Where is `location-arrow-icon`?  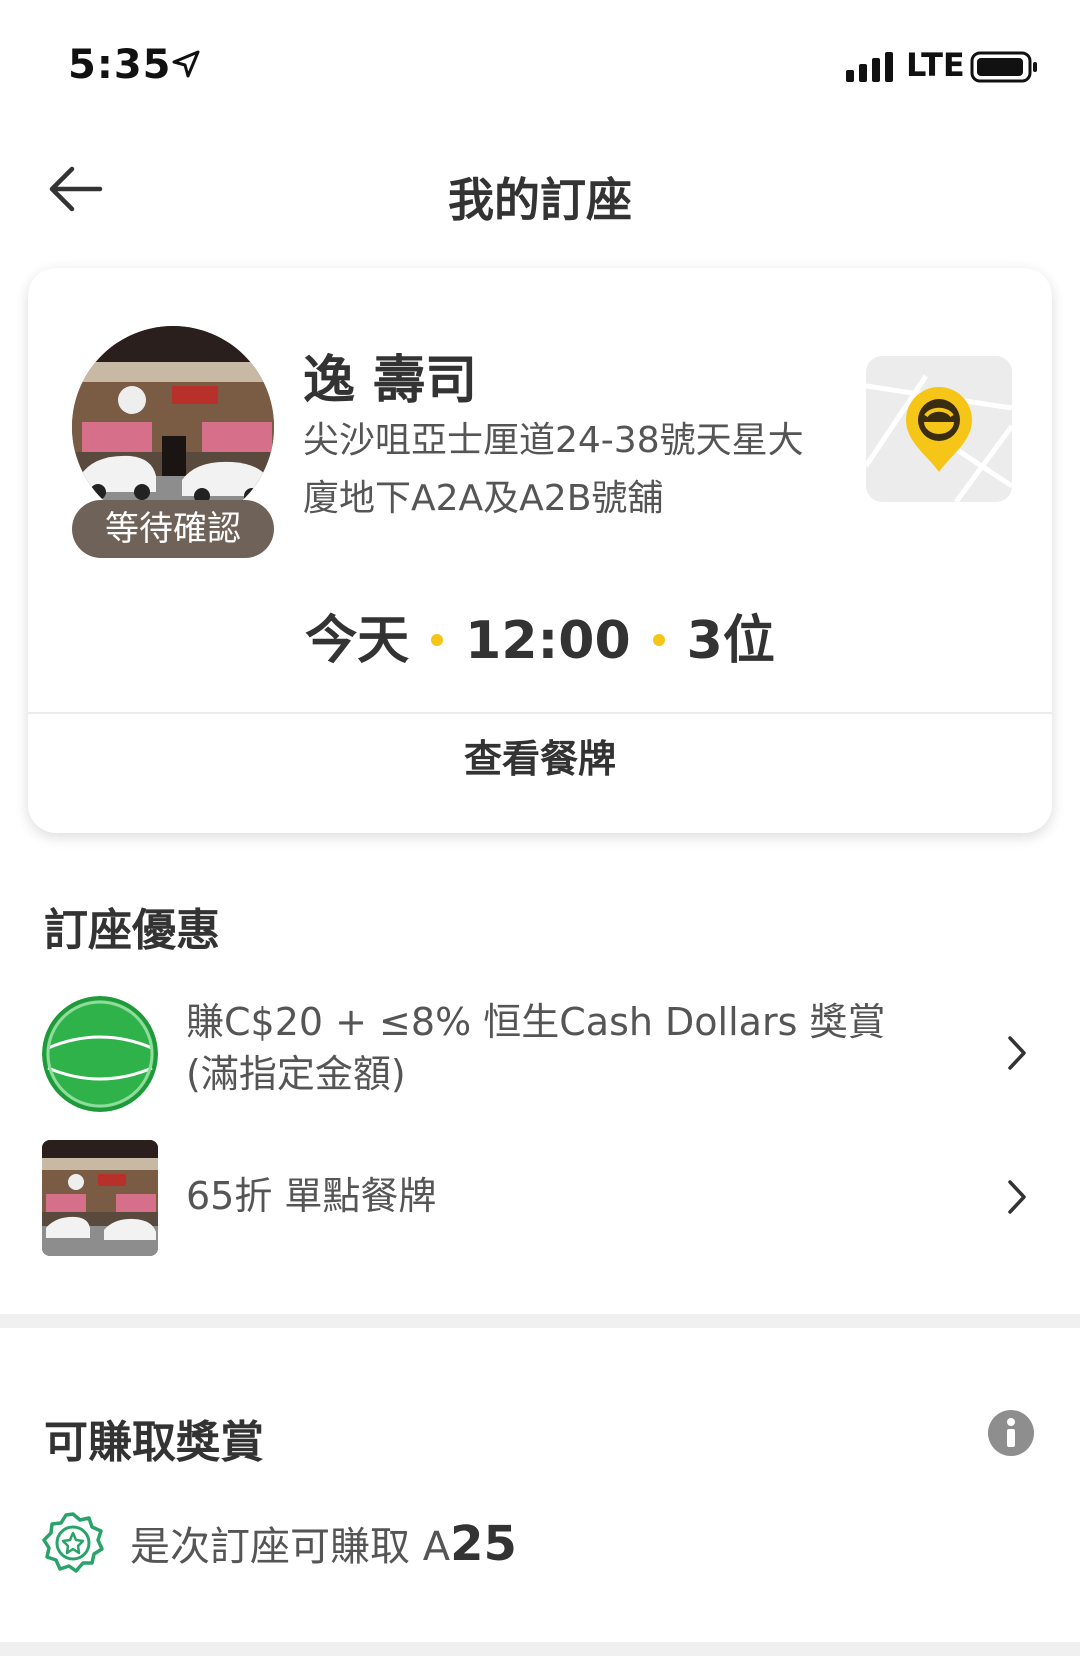
location-arrow-icon is located at coordinates (186, 64).